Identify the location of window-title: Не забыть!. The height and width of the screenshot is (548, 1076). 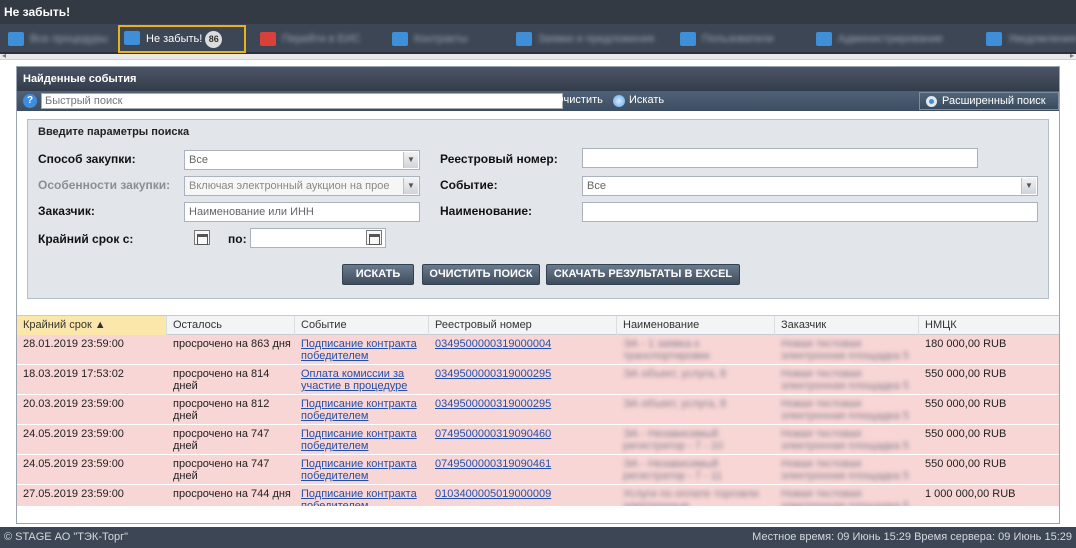
(538, 12).